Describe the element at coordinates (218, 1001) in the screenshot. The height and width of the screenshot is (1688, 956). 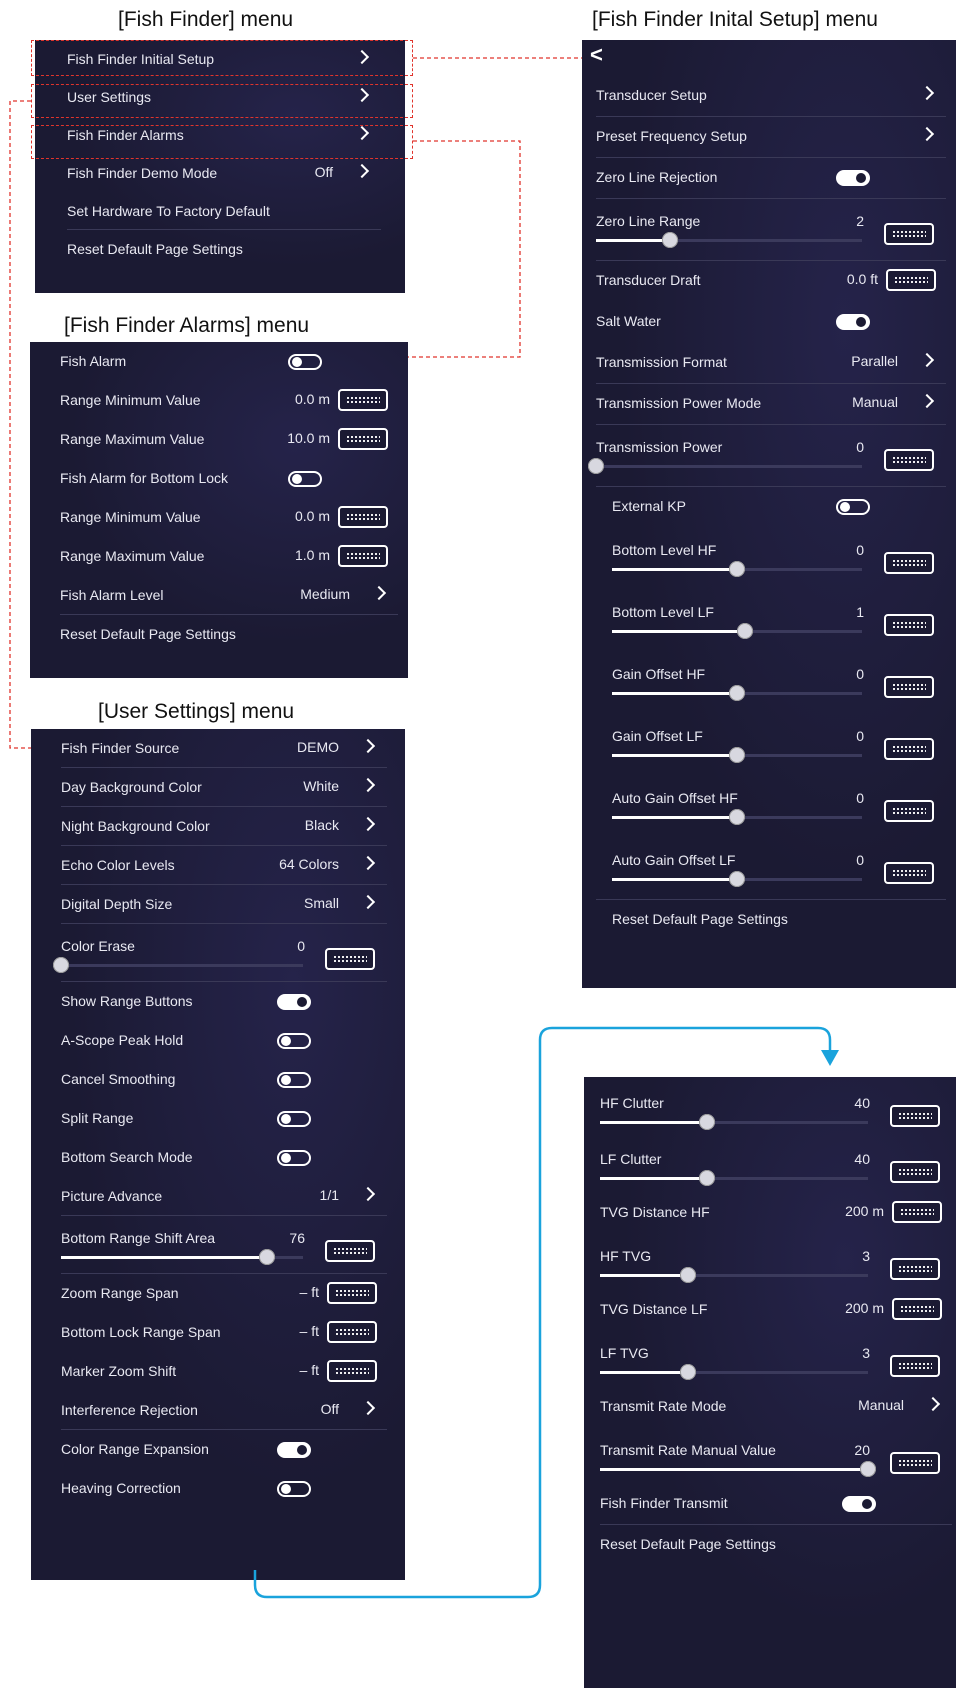
I see `menu-row-show-range-buttons: Show Range Buttons` at that location.